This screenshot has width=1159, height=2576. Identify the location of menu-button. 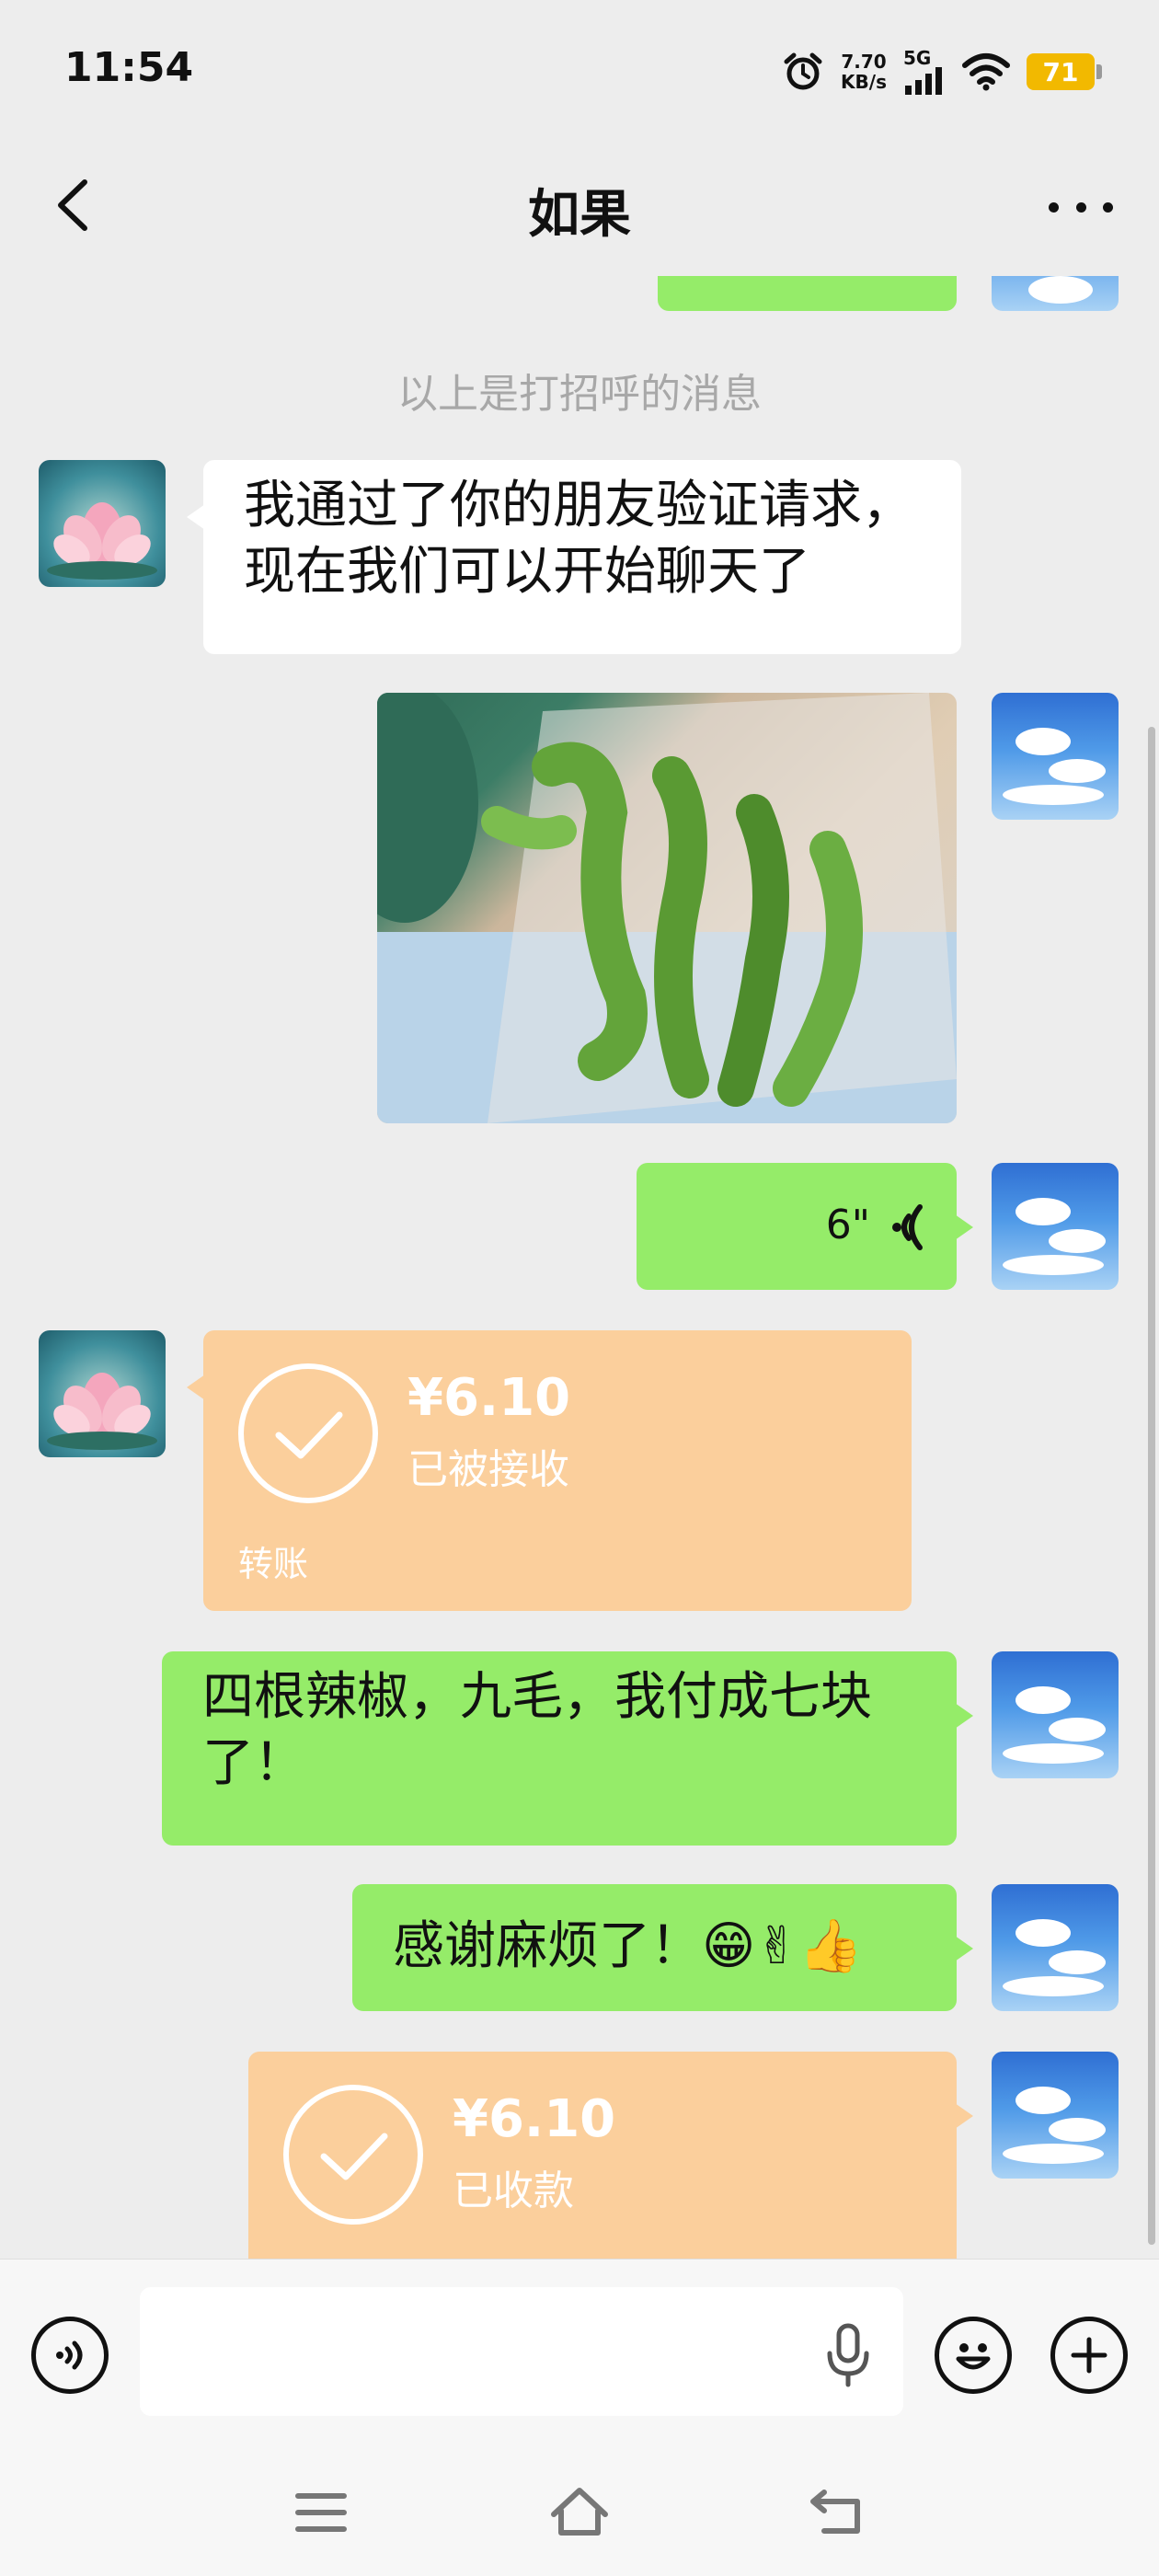
(321, 2512).